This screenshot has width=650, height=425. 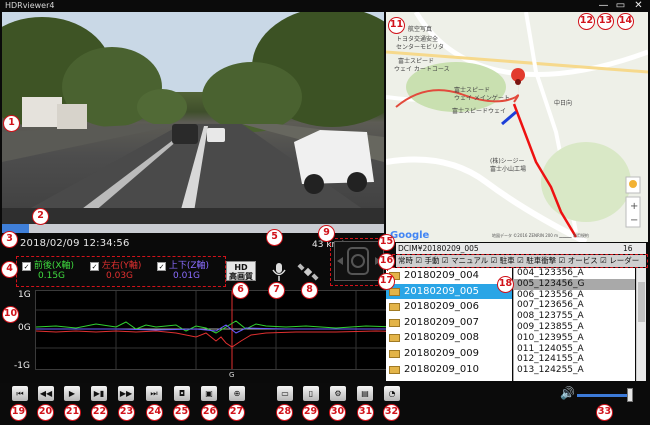 I want to click on file-item: 004_123356_A, so click(x=574, y=273).